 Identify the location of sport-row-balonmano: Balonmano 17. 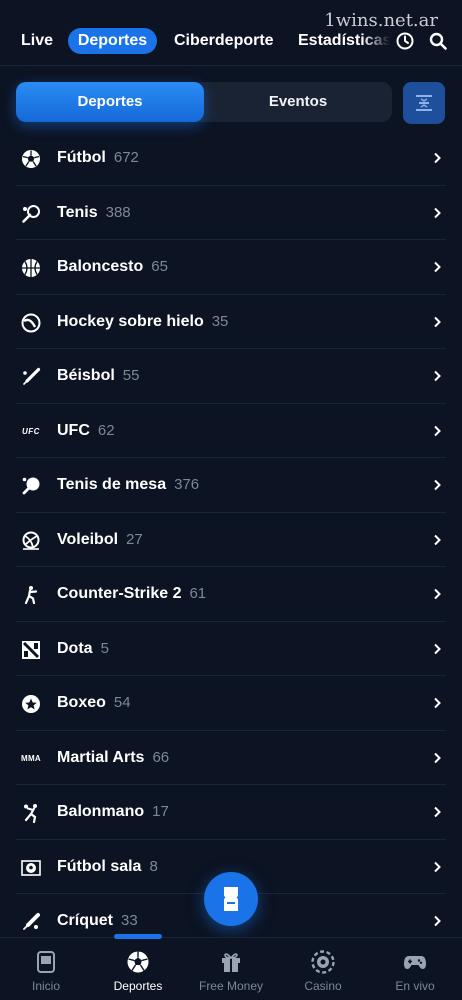
(231, 812).